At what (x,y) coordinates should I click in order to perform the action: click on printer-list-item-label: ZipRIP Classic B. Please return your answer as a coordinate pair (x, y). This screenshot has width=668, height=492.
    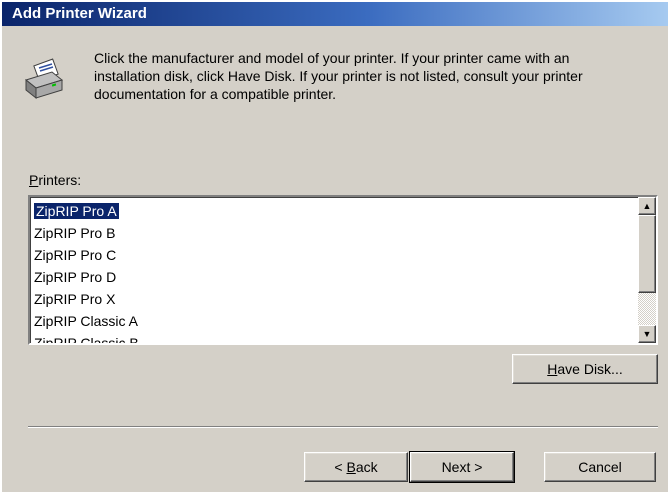
    Looking at the image, I should click on (86, 340).